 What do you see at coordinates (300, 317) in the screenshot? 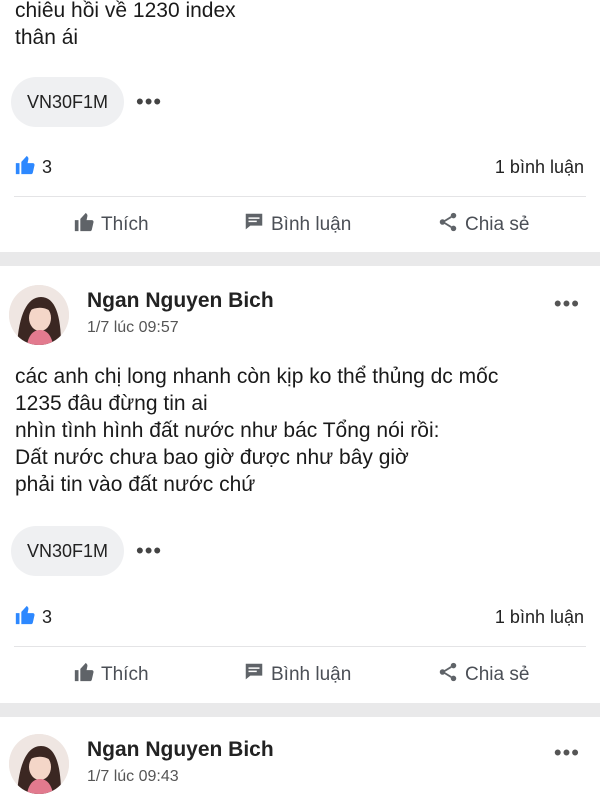
I see `post-header: Ngan Nguyen Bich 1/7 lúc 09:57 •••` at bounding box center [300, 317].